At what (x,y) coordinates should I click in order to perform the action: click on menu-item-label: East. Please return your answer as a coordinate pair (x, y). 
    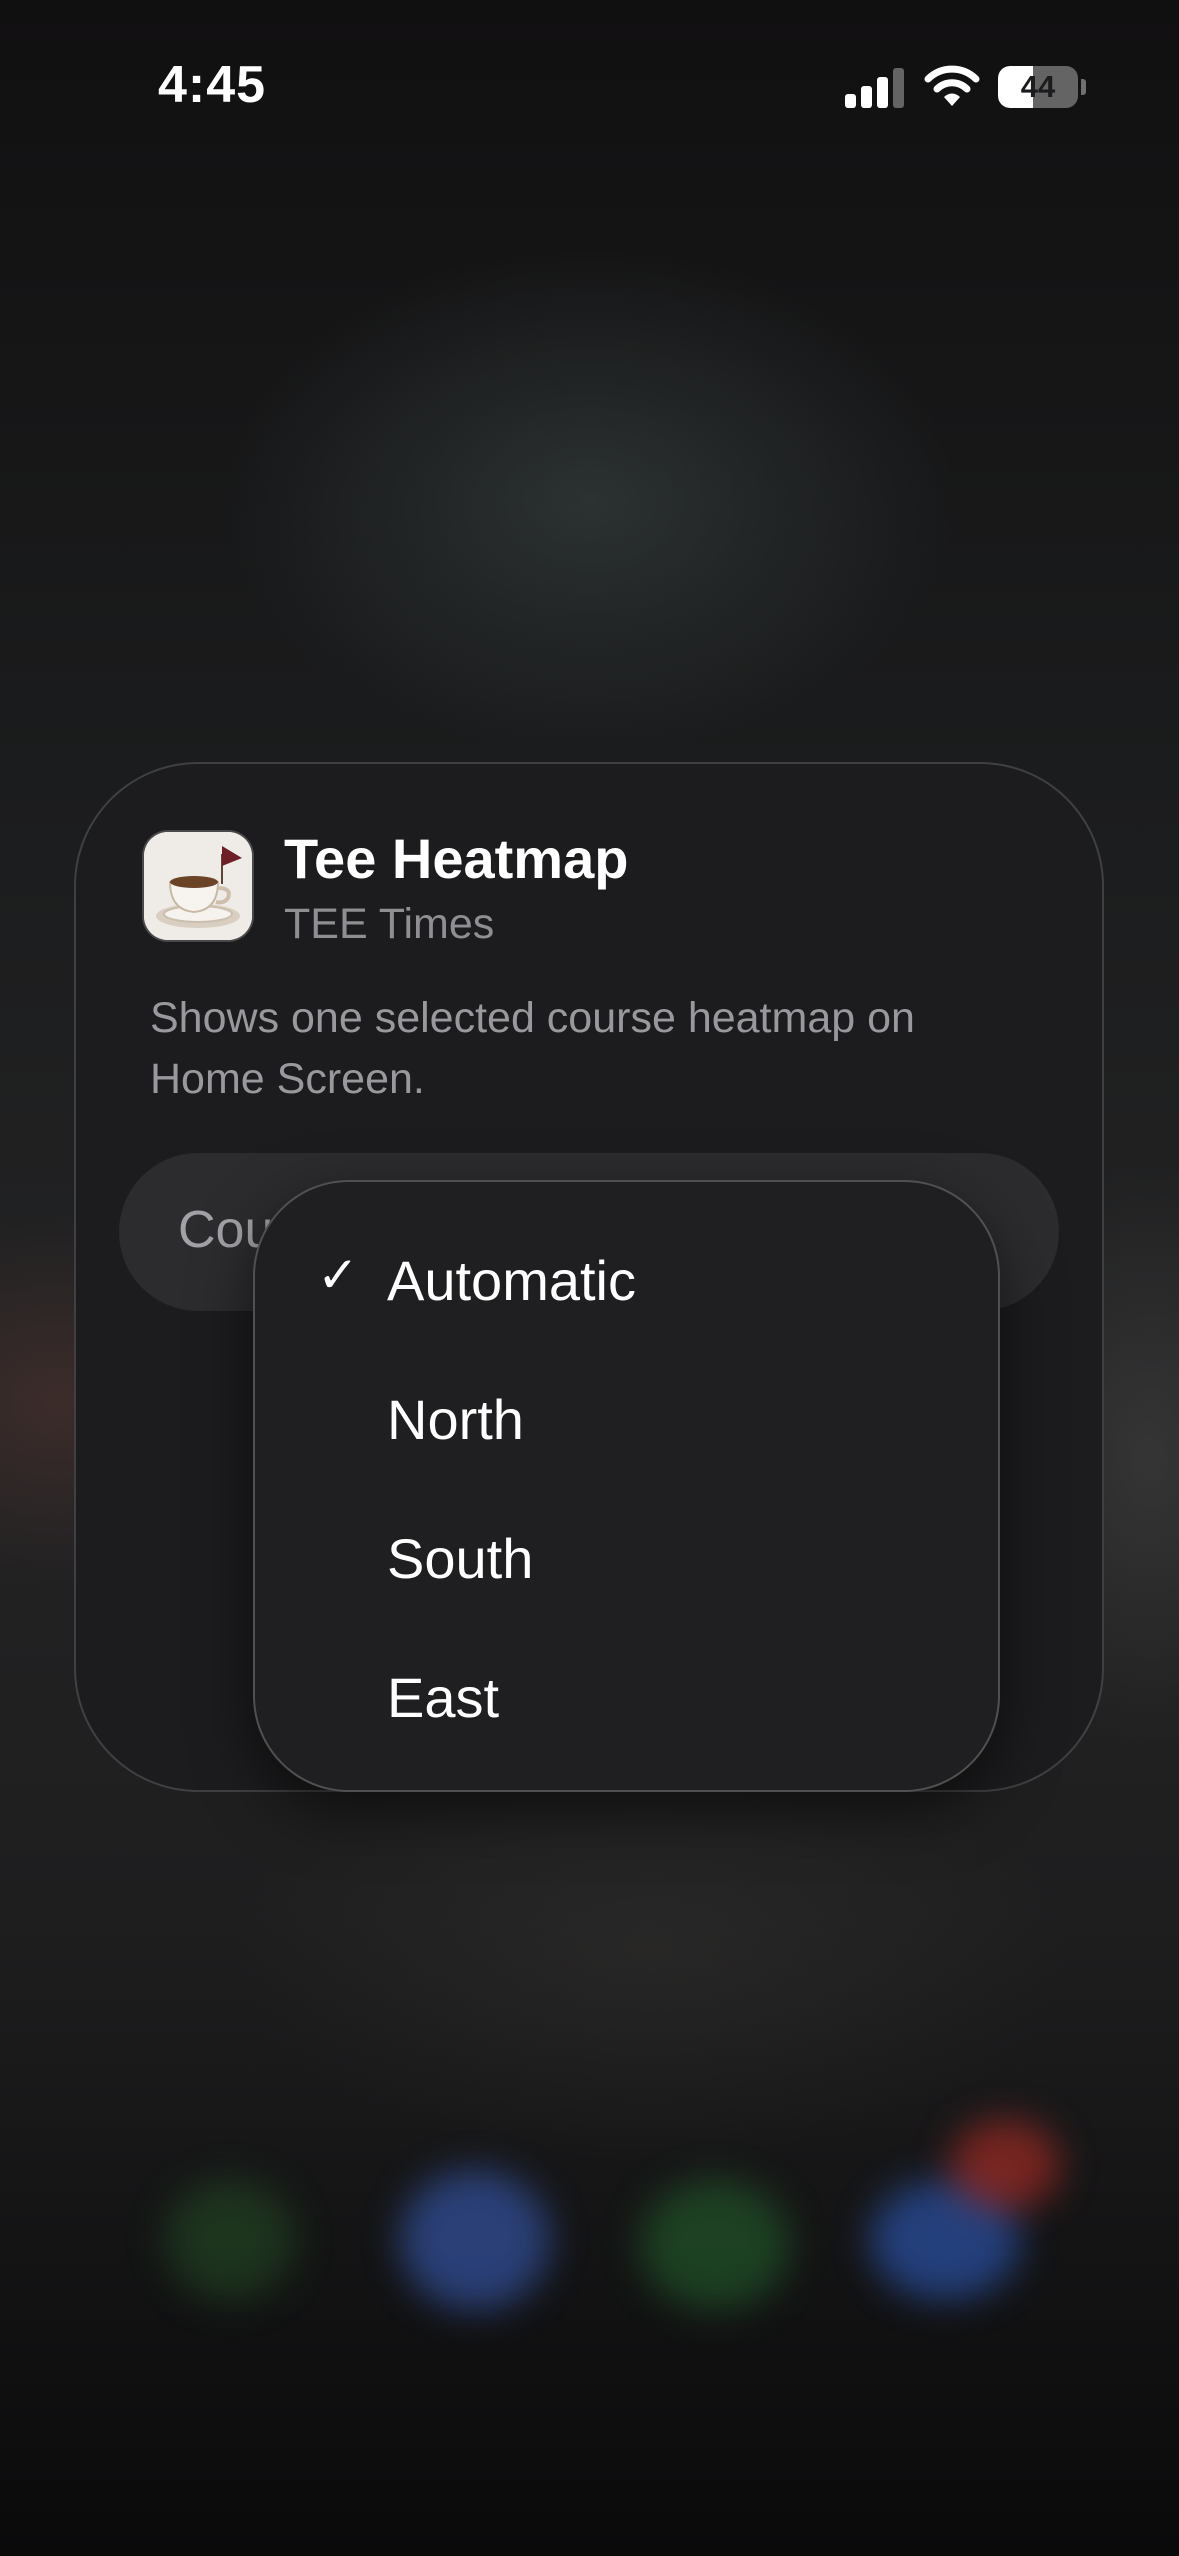
    Looking at the image, I should click on (443, 1697).